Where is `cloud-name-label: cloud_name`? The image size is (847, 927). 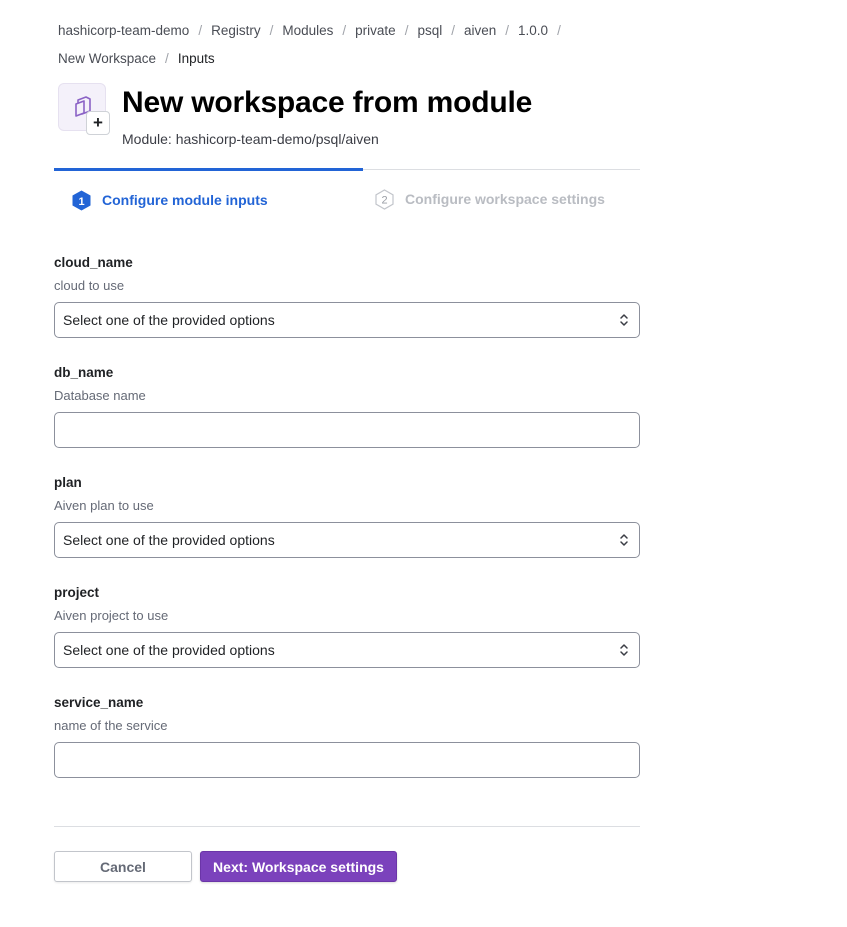
cloud-name-label: cloud_name is located at coordinates (93, 262).